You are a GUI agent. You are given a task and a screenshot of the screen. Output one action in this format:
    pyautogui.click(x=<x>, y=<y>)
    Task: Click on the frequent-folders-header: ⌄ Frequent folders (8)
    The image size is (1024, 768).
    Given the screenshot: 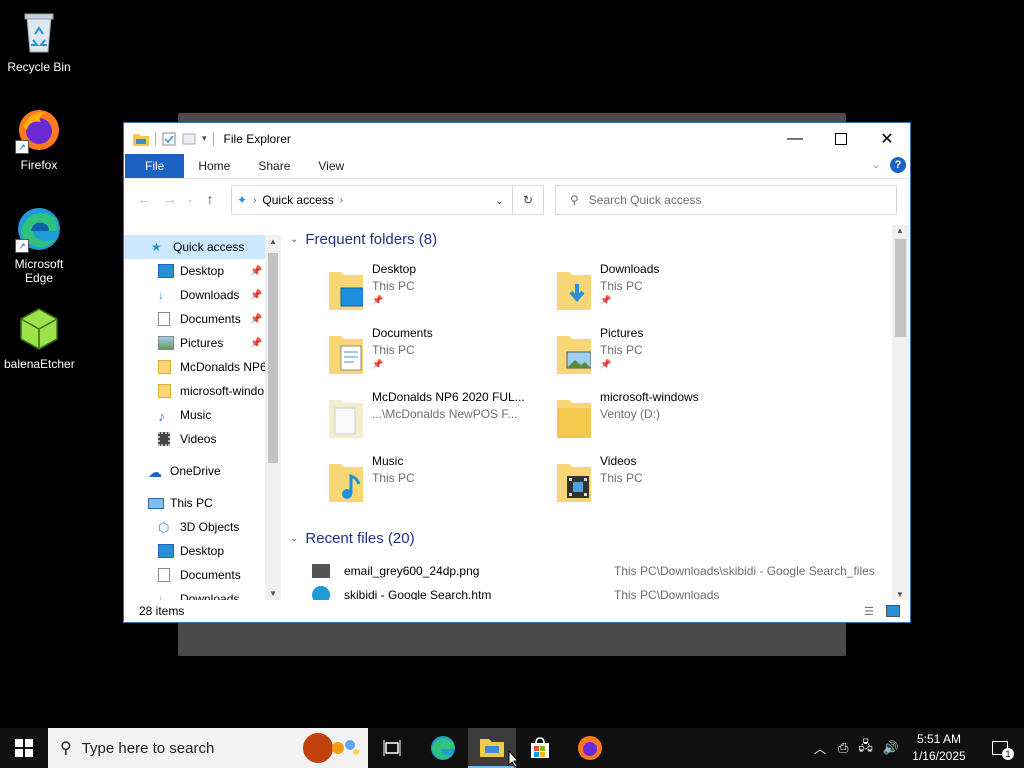 What is the action you would take?
    pyautogui.click(x=363, y=239)
    